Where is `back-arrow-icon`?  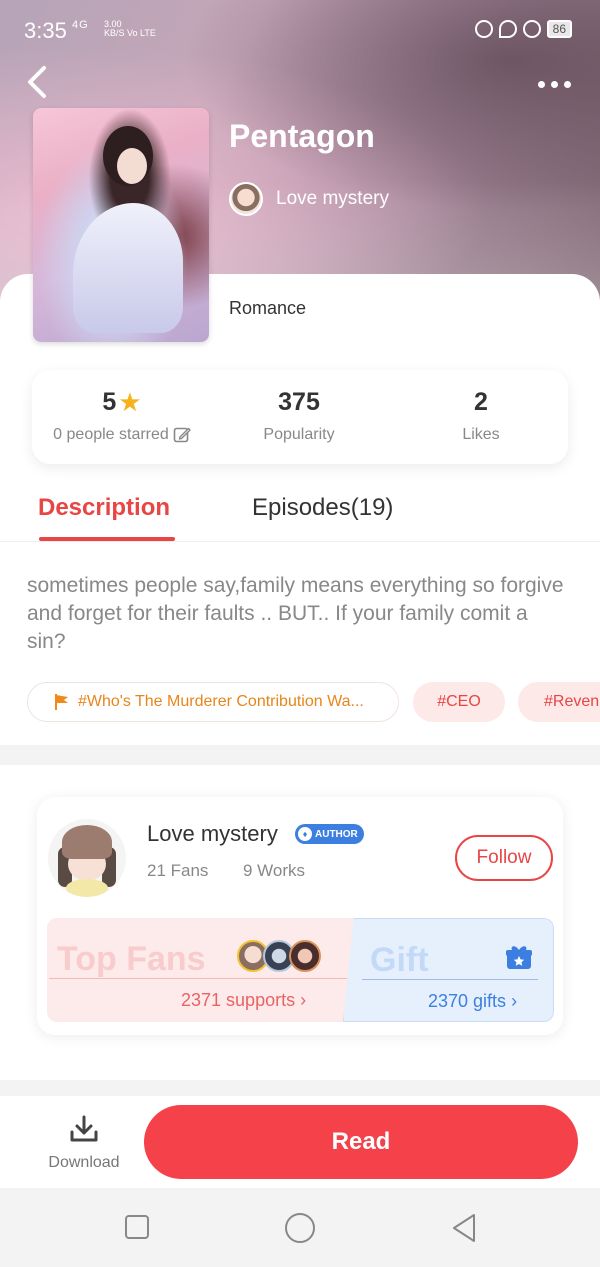 back-arrow-icon is located at coordinates (37, 82).